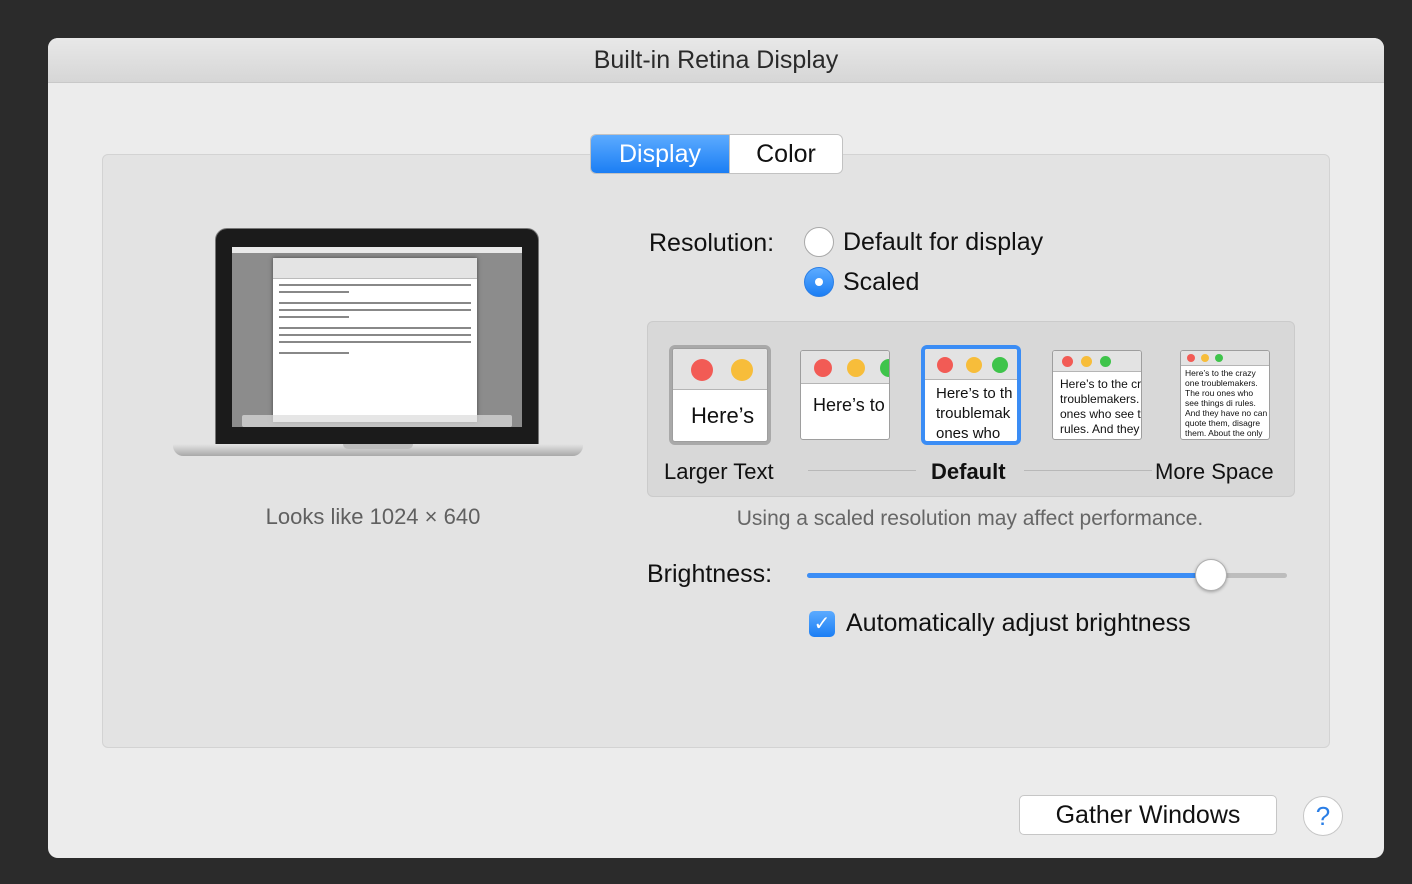  I want to click on gather-windows-button: Gather Windows, so click(1148, 815).